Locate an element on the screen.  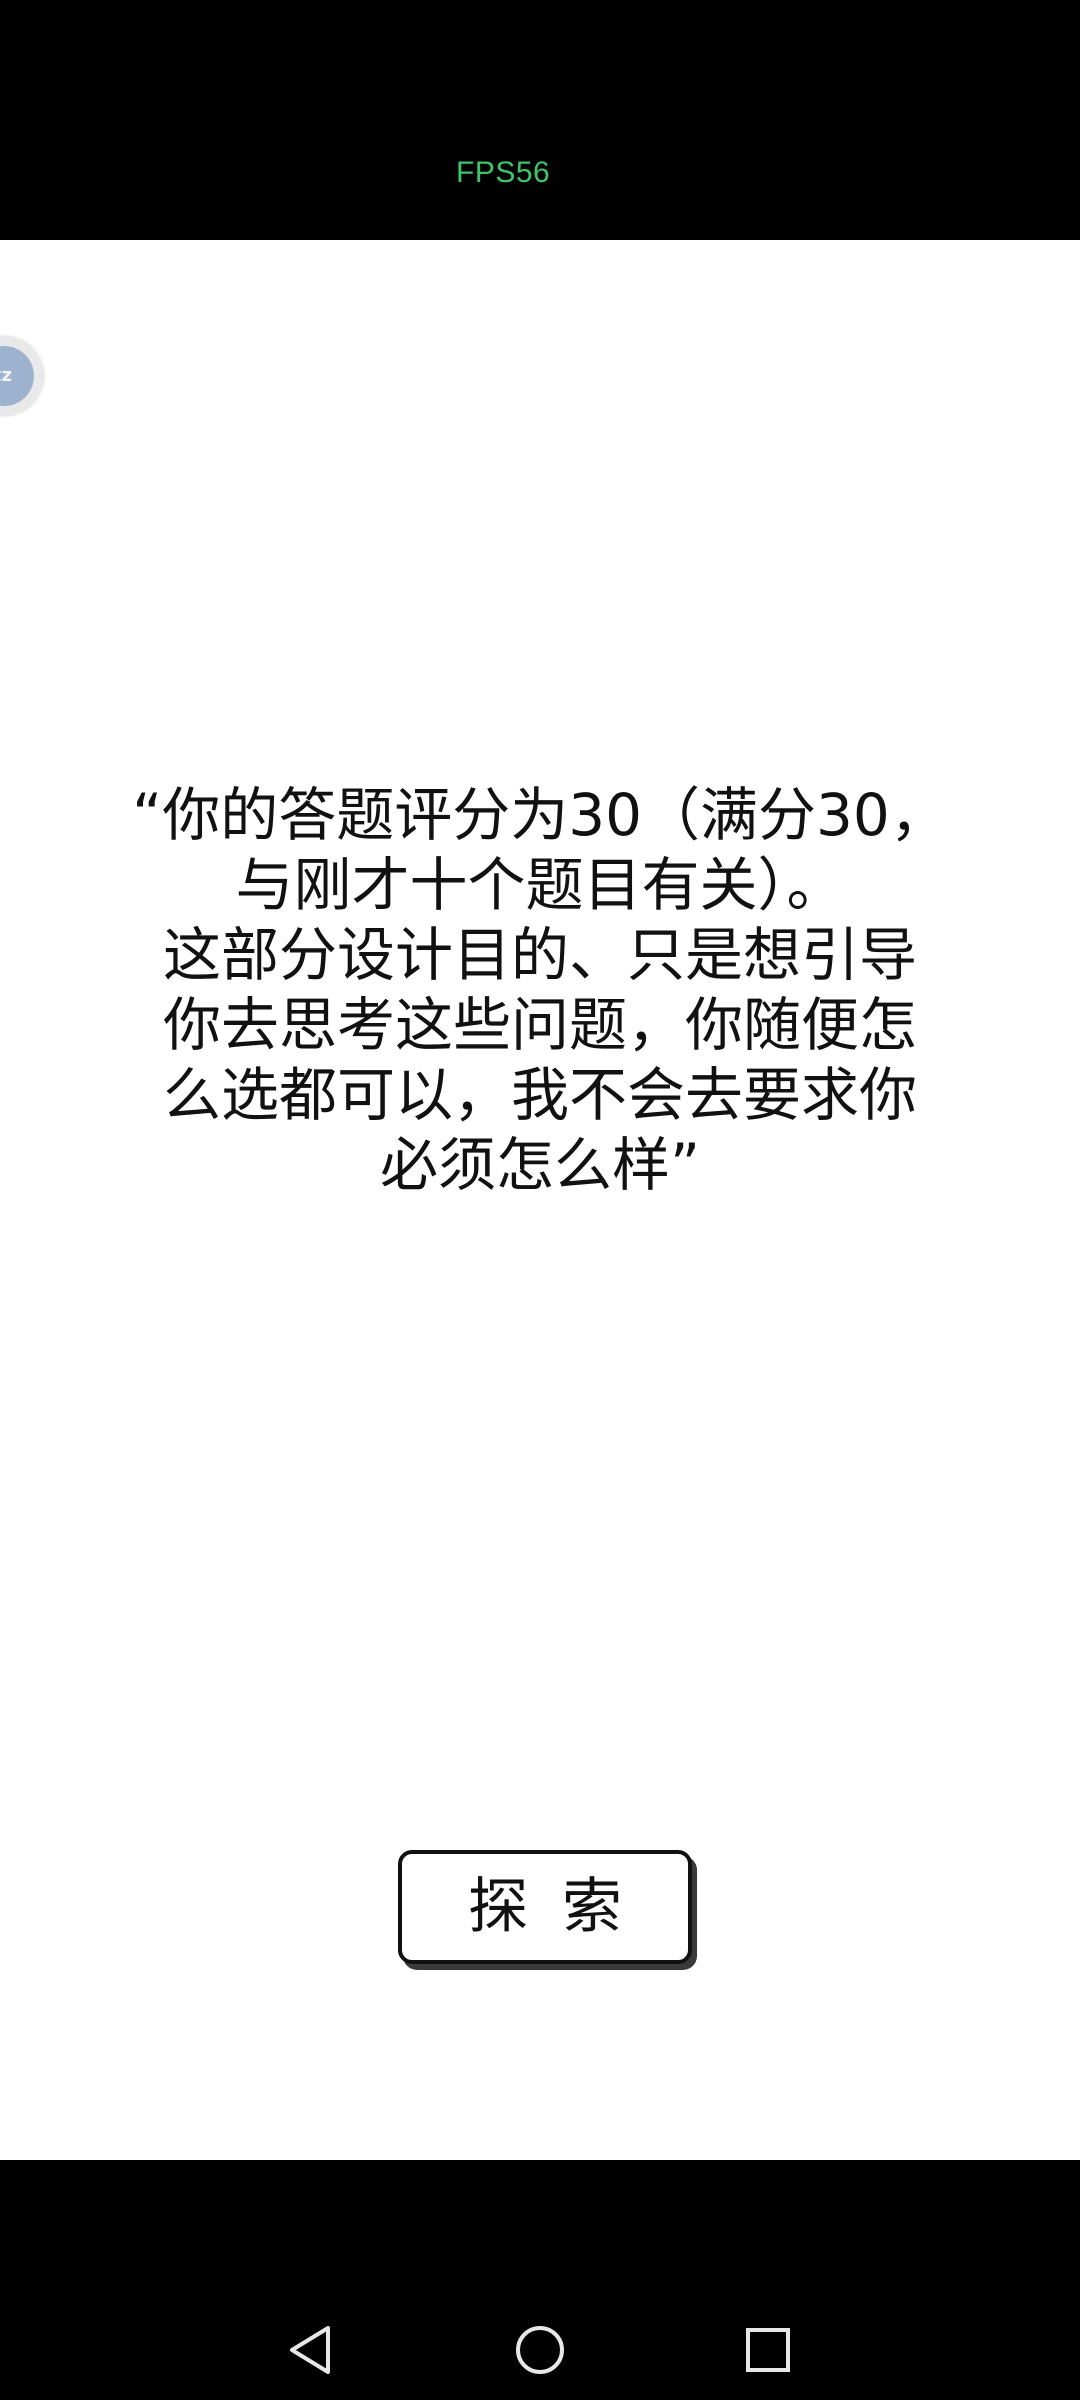
home-icon is located at coordinates (540, 2350).